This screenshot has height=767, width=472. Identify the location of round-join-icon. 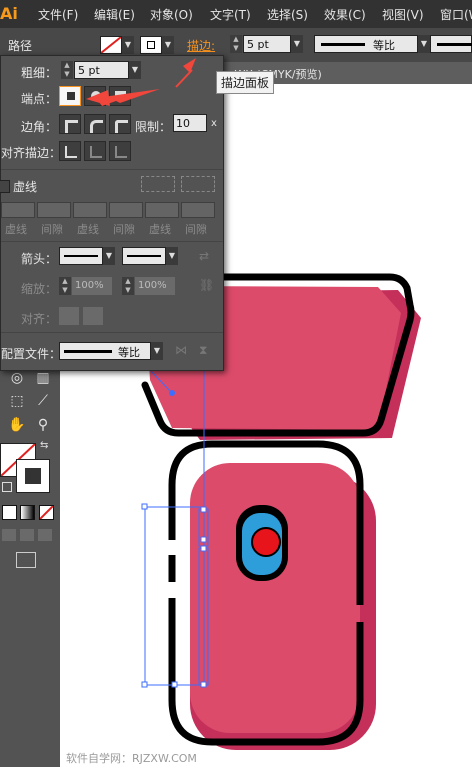
(96, 126).